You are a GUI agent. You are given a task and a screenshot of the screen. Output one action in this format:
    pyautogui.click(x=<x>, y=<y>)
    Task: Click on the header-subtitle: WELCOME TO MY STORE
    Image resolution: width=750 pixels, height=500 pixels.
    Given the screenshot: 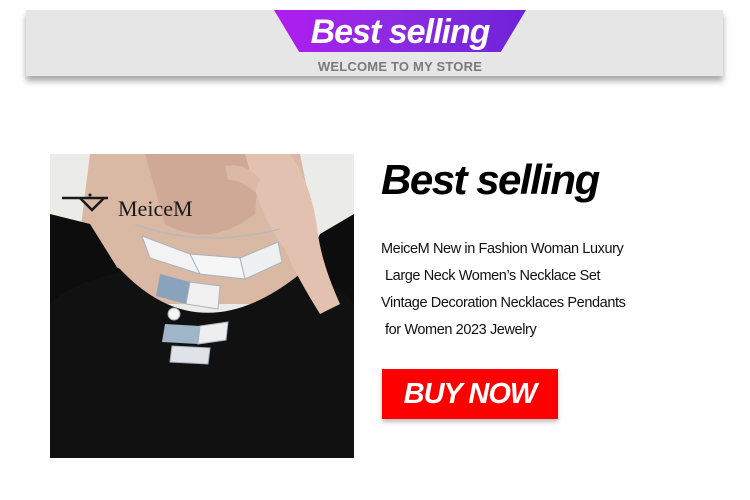 What is the action you would take?
    pyautogui.click(x=400, y=66)
    